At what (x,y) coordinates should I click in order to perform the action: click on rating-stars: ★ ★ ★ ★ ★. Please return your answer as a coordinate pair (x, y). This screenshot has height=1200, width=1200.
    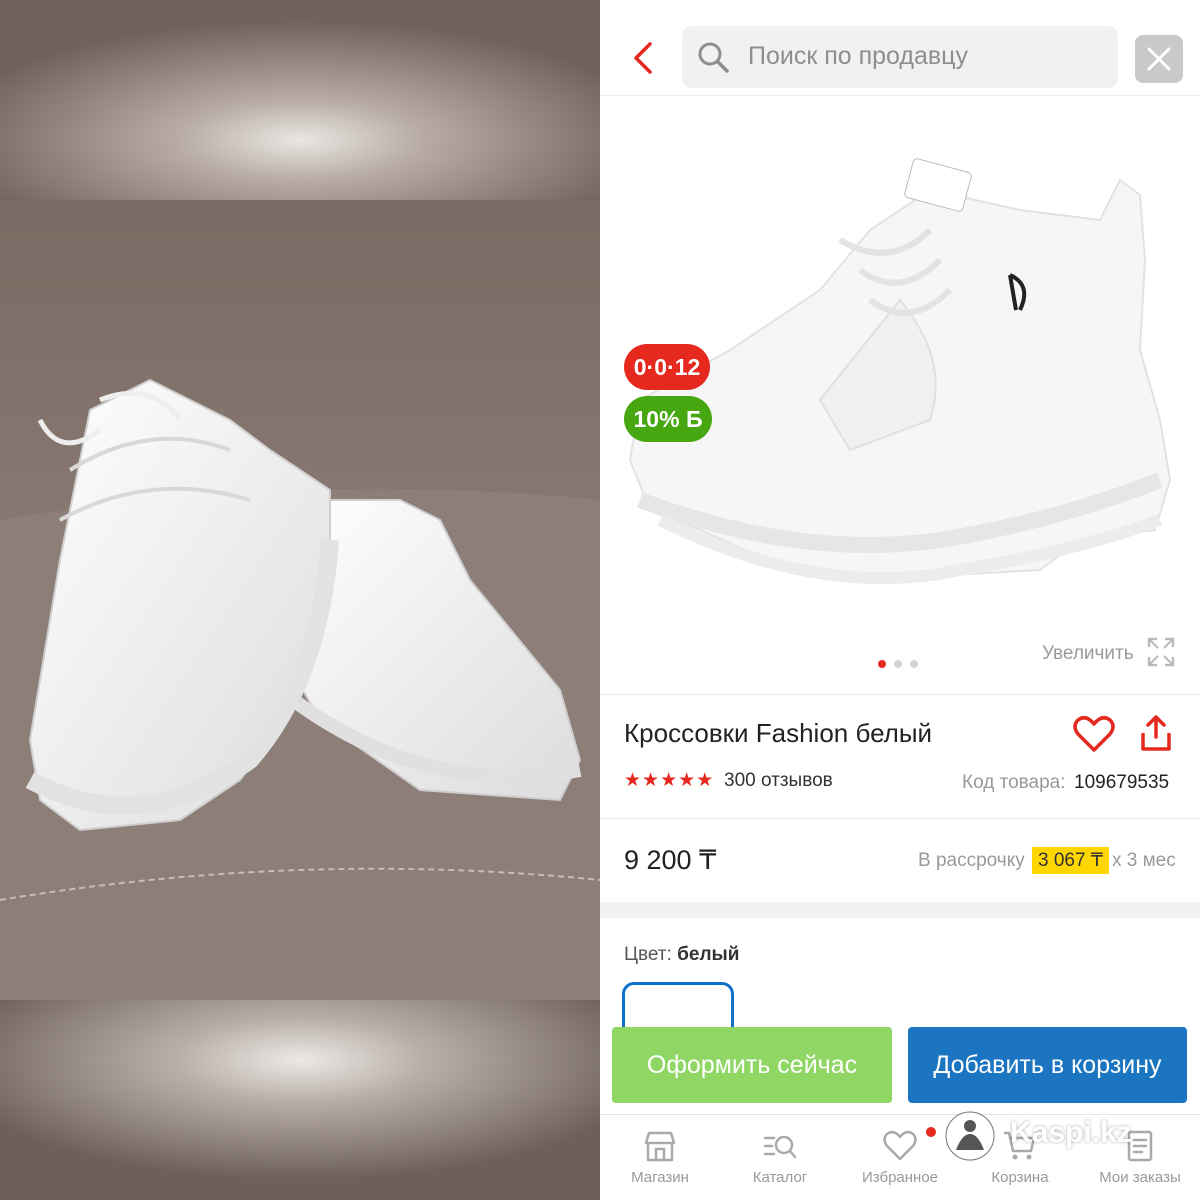
    Looking at the image, I should click on (668, 781).